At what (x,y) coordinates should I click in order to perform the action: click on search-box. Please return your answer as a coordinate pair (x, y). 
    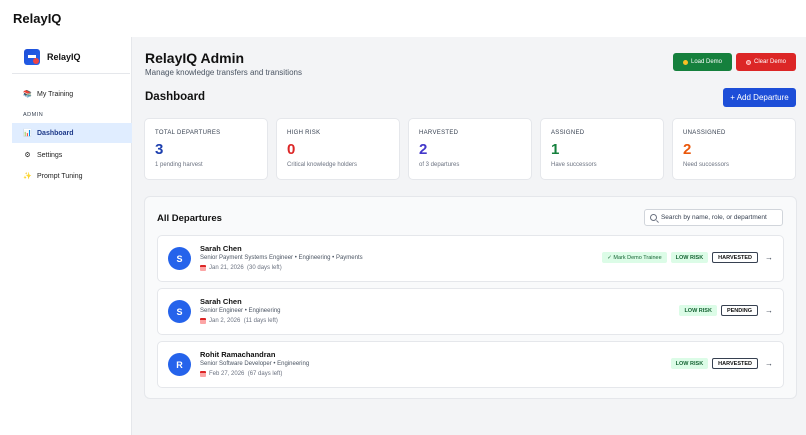
    Looking at the image, I should click on (713, 217).